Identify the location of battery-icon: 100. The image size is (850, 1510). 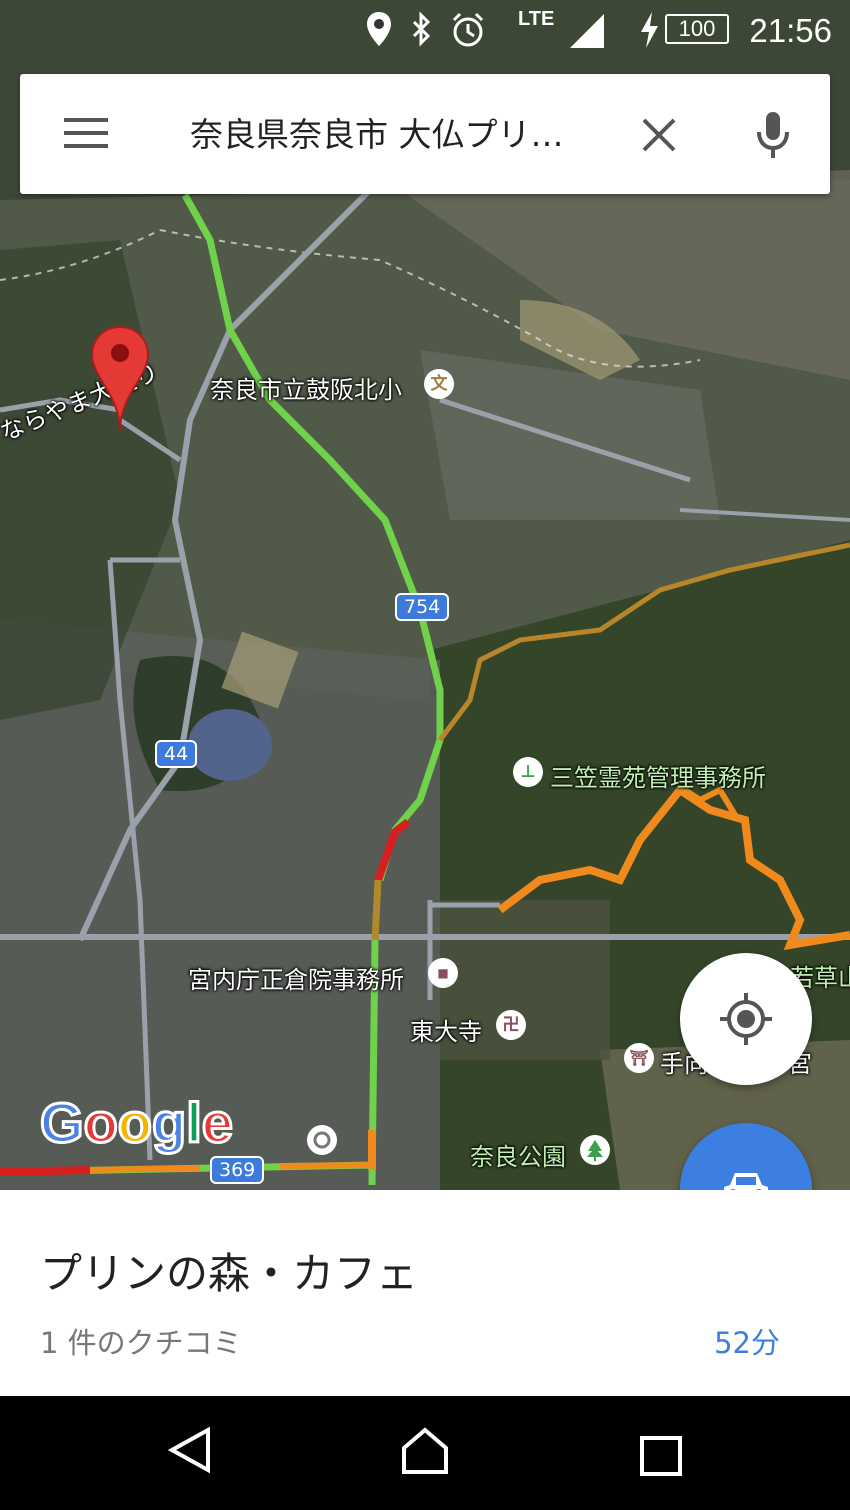
(697, 29).